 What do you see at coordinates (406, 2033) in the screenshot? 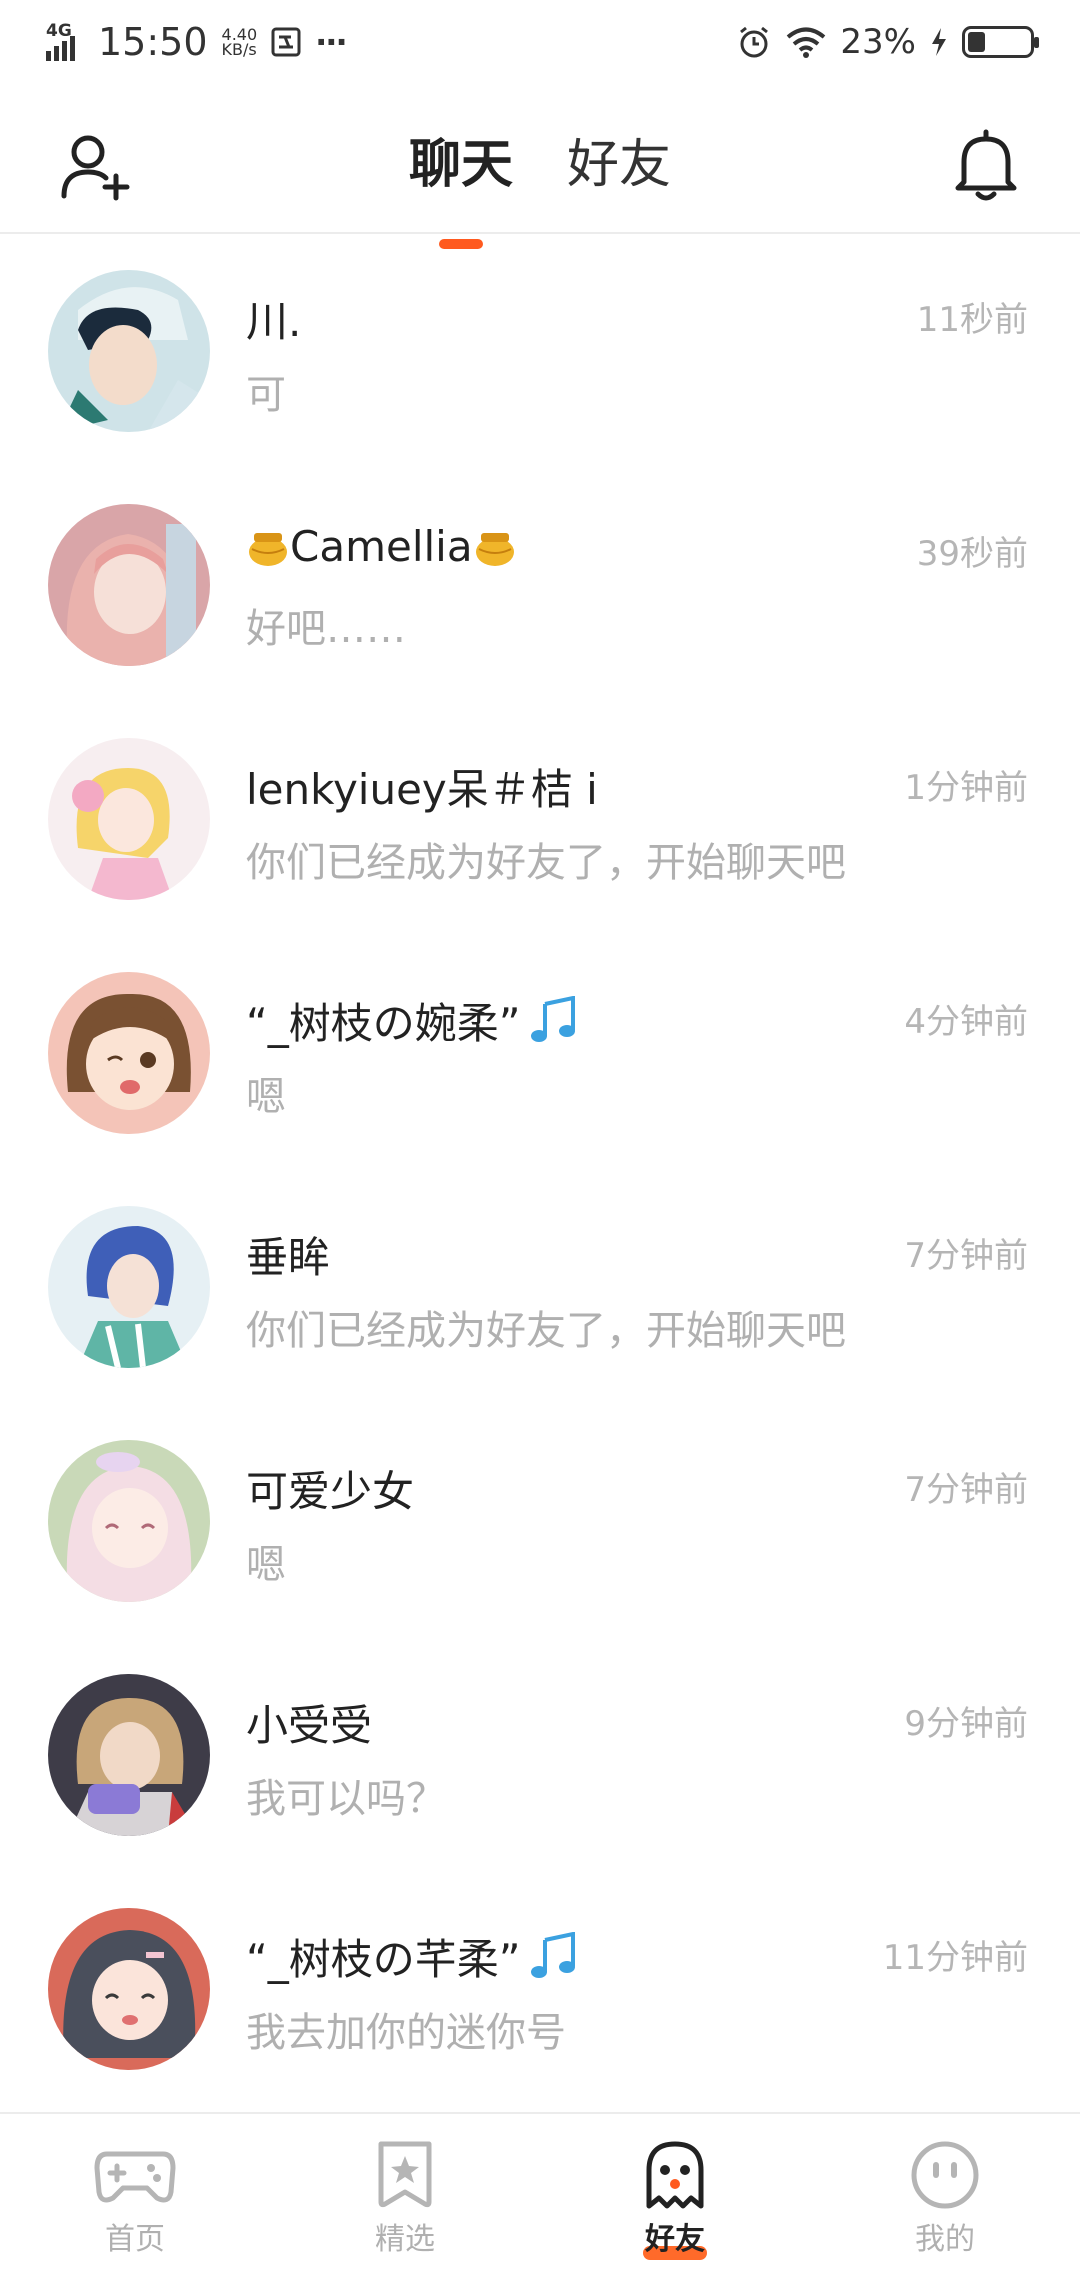
I see `chat-preview: 我去加你的迷你号` at bounding box center [406, 2033].